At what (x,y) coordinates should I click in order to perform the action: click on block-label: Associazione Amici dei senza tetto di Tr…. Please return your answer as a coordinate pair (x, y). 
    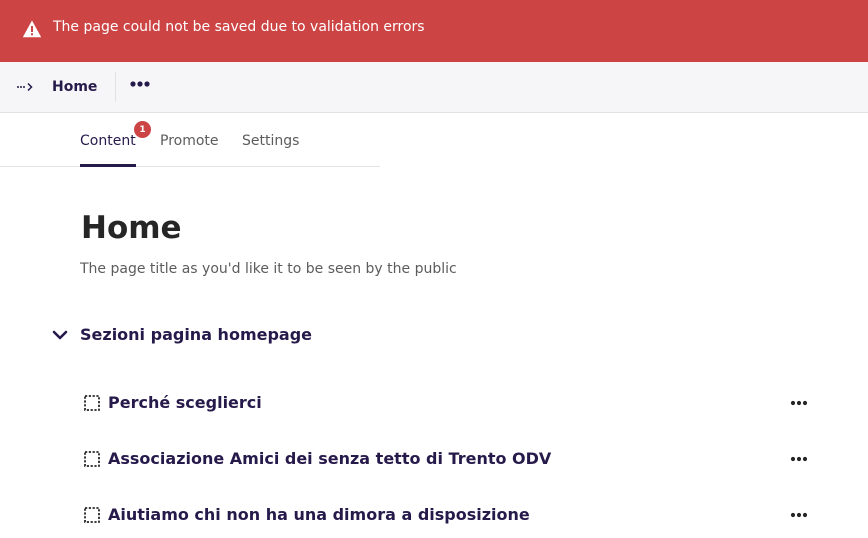
    Looking at the image, I should click on (329, 458).